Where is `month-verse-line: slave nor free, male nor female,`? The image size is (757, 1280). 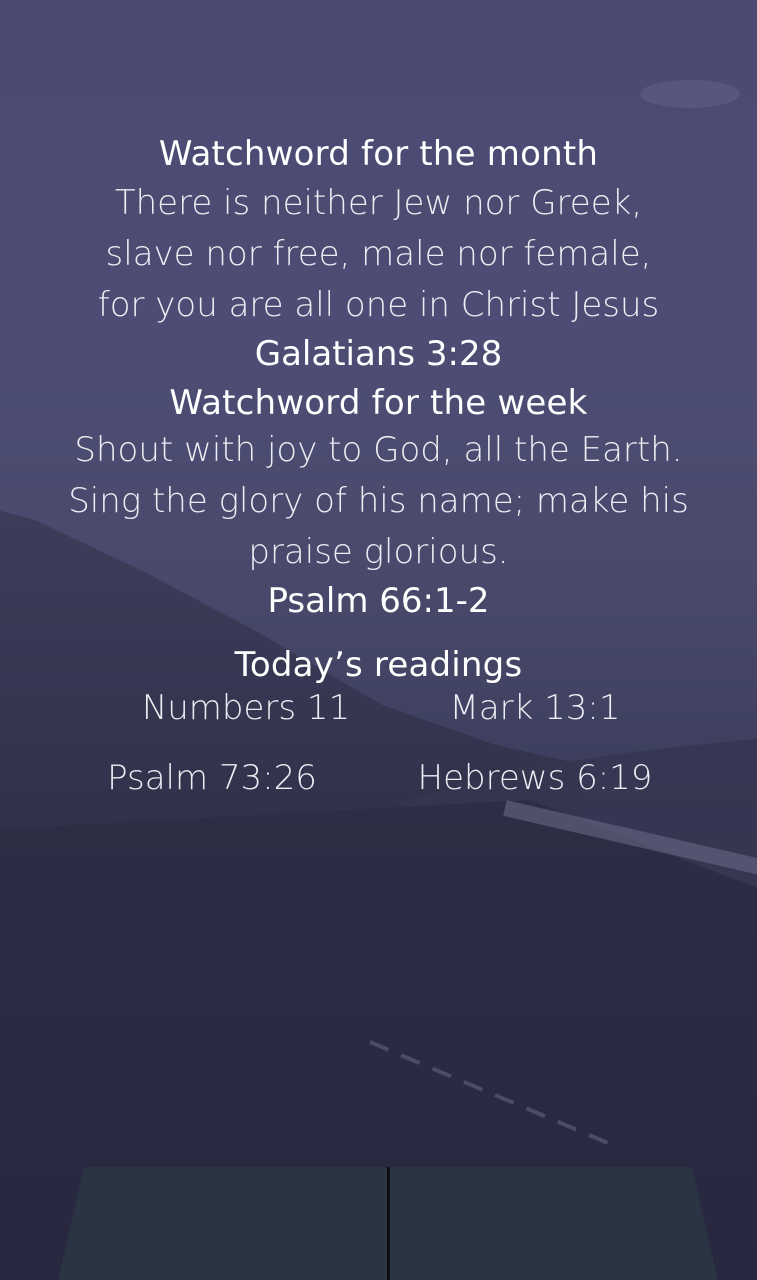 month-verse-line: slave nor free, male nor female, is located at coordinates (378, 254).